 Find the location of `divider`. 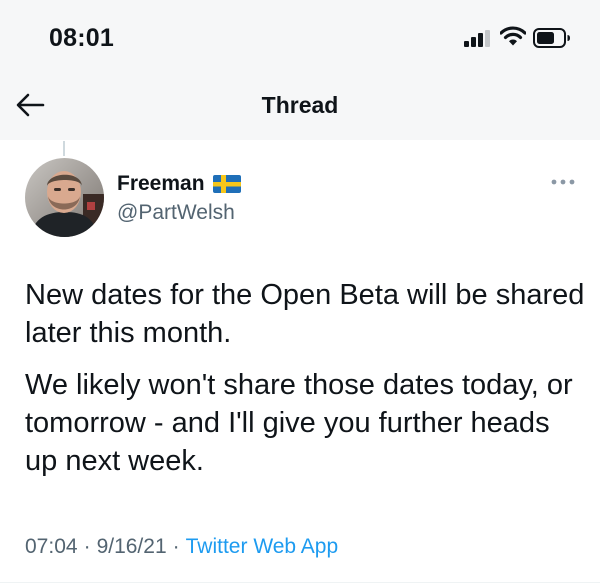

divider is located at coordinates (300, 582).